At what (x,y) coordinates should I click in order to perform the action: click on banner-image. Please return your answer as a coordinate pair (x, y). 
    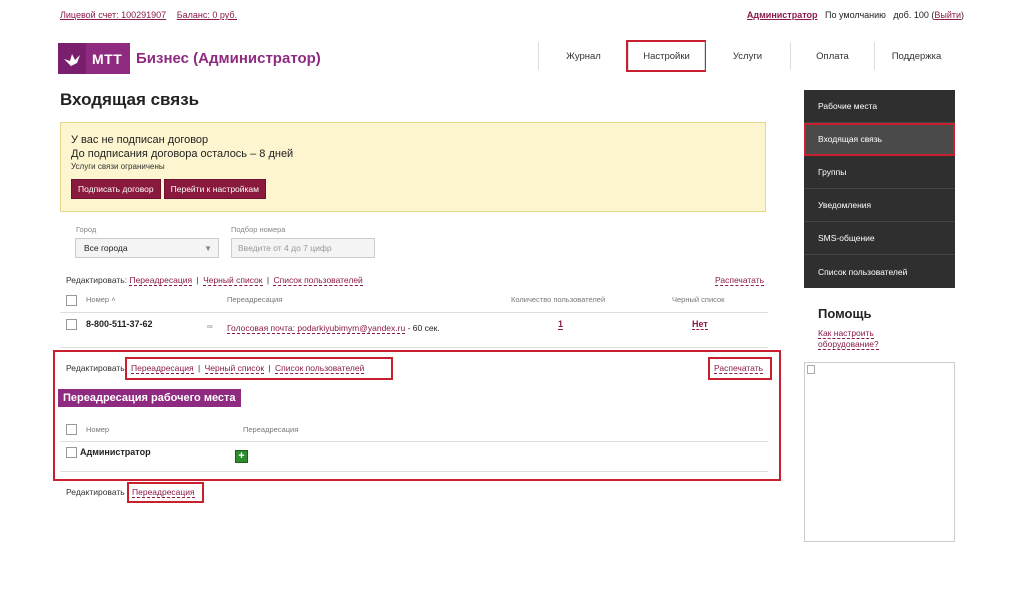
    Looking at the image, I should click on (879, 452).